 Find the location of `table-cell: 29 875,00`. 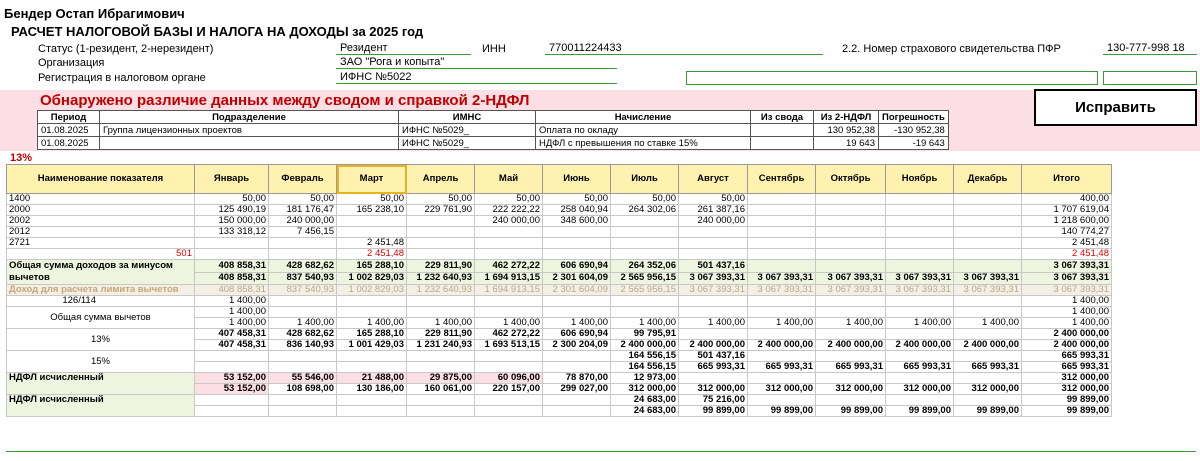

table-cell: 29 875,00 is located at coordinates (440, 378).